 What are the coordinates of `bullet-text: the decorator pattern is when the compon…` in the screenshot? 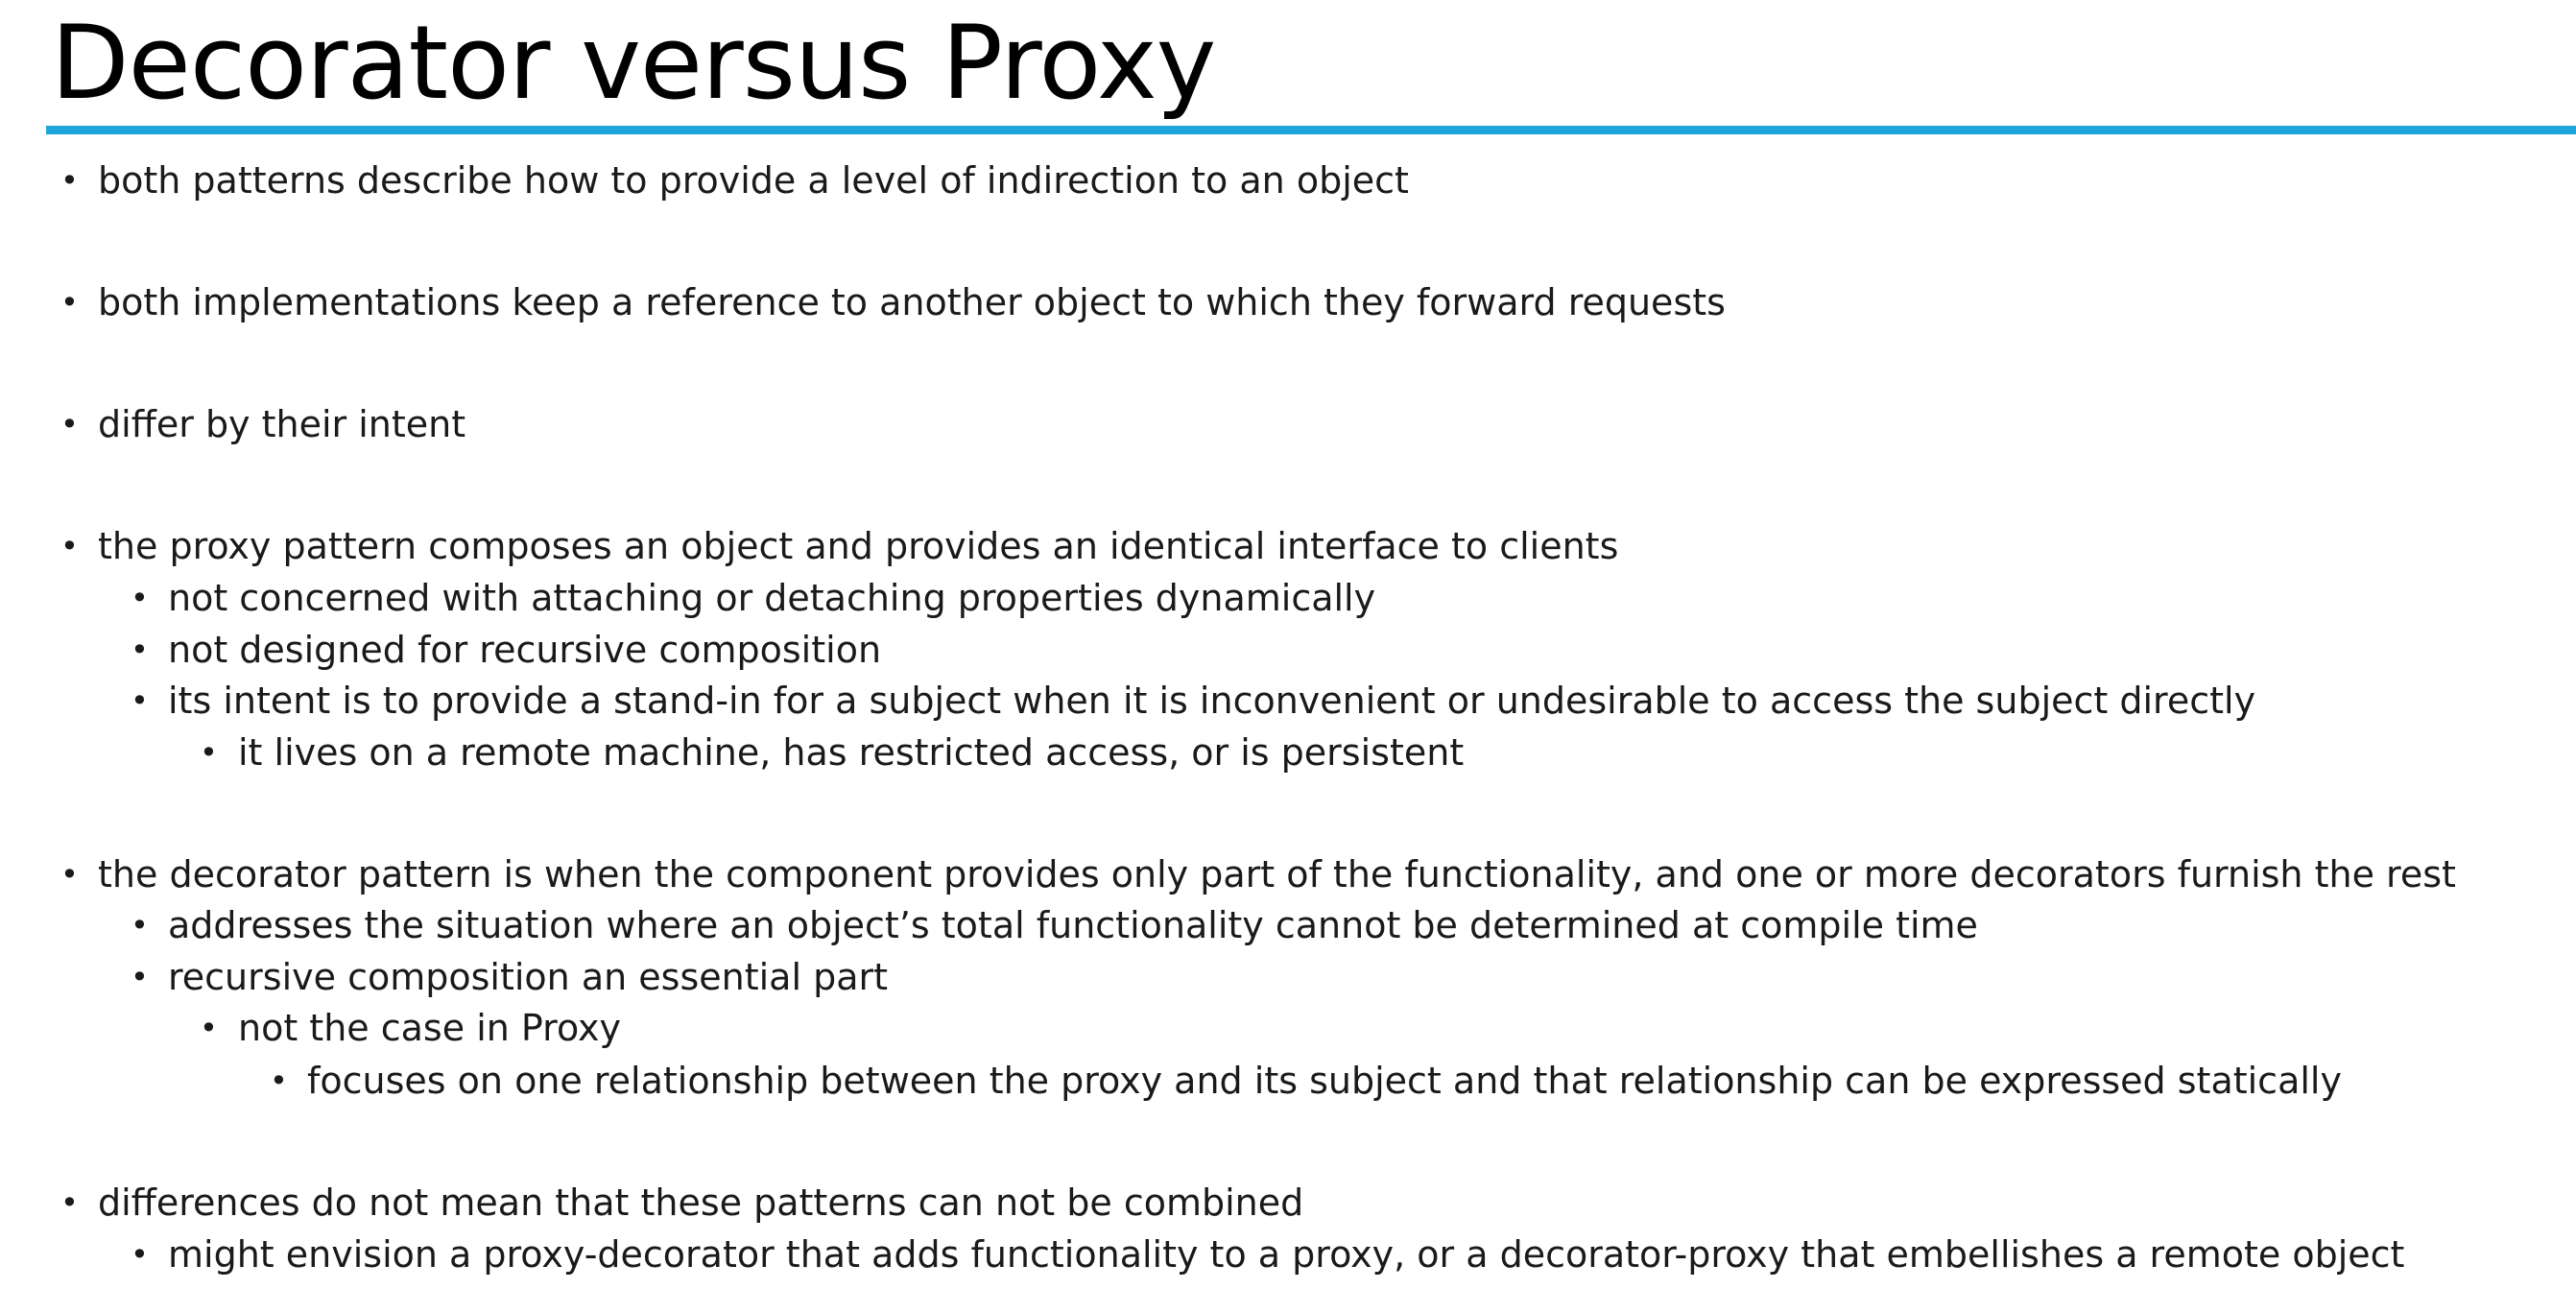 It's located at (1277, 874).